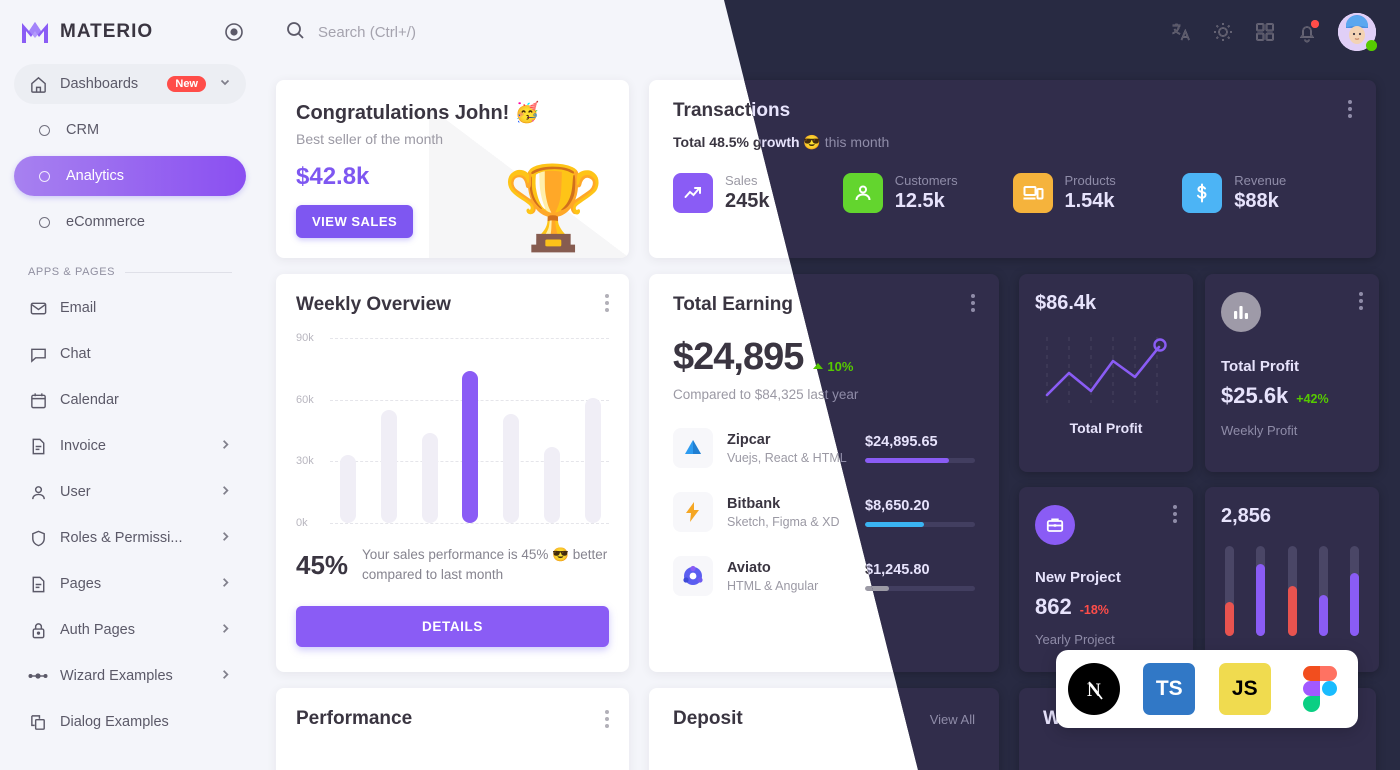 The image size is (1400, 770). What do you see at coordinates (295, 32) in the screenshot?
I see `search-icon` at bounding box center [295, 32].